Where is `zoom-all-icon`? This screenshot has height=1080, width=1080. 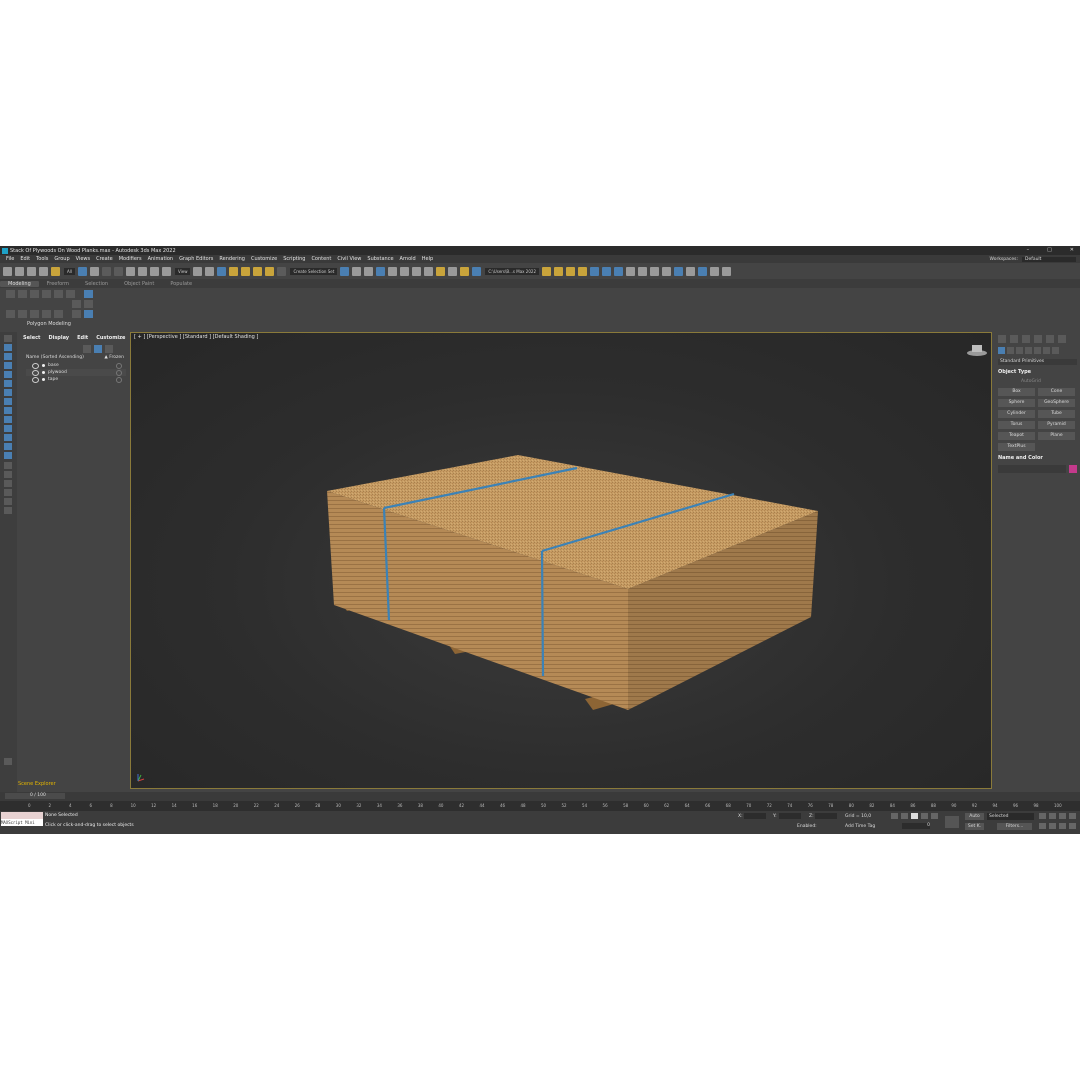 zoom-all-icon is located at coordinates (1052, 816).